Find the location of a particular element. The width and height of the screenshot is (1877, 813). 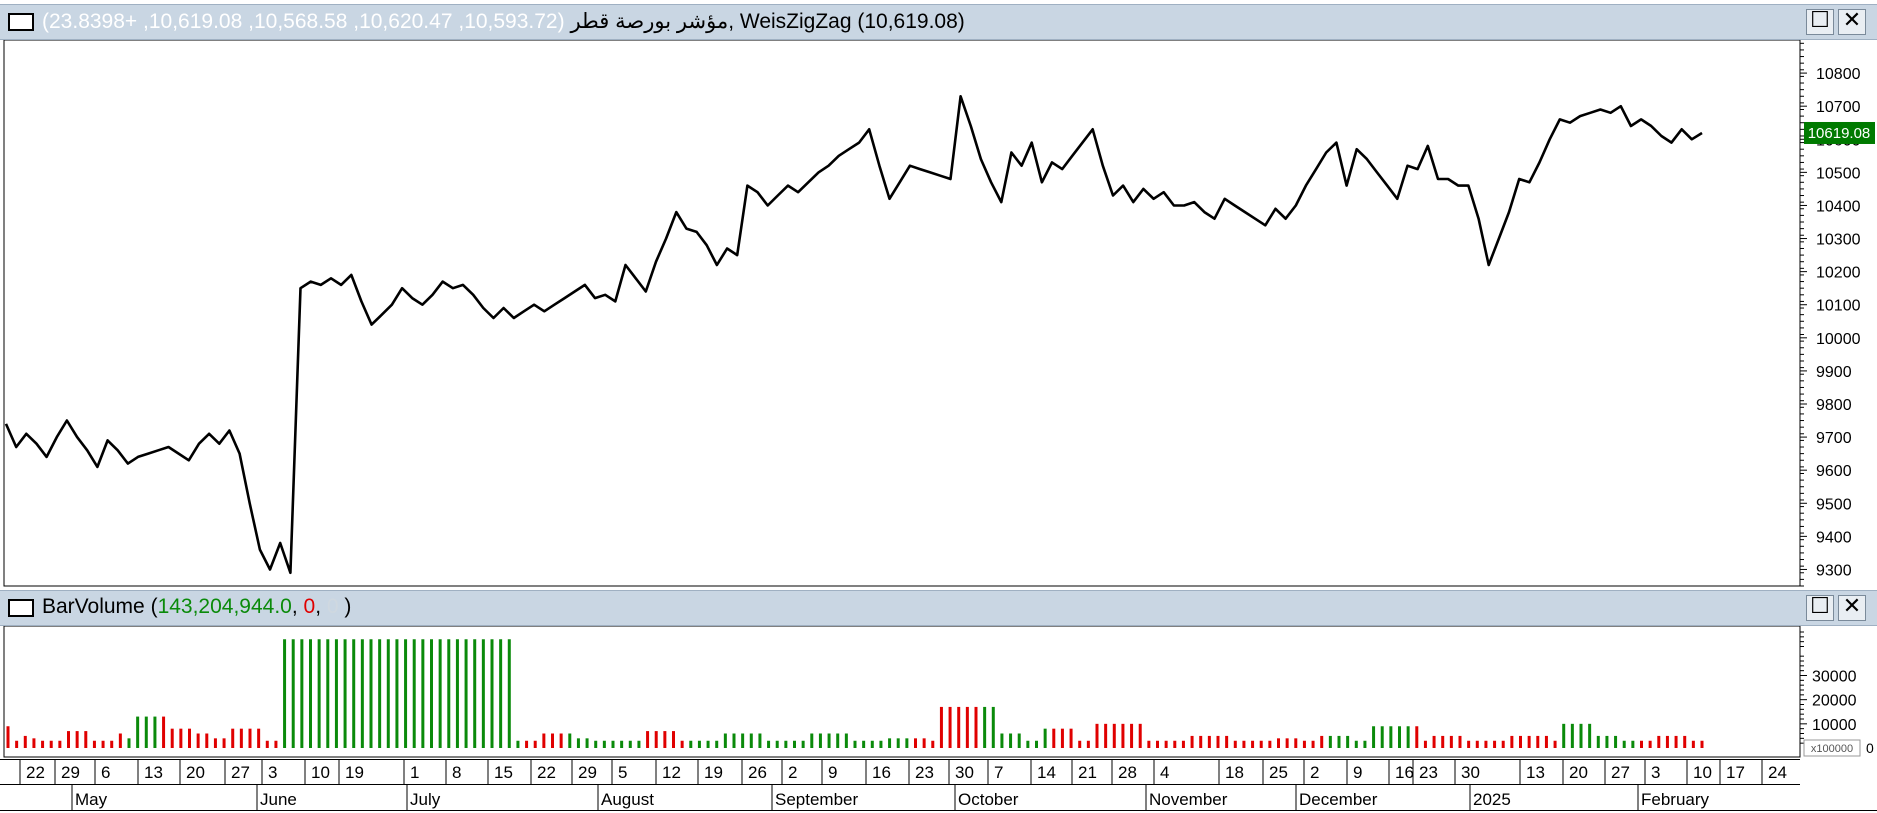

indicator-label: , WeisZigZag (10,619.08) is located at coordinates (846, 21).